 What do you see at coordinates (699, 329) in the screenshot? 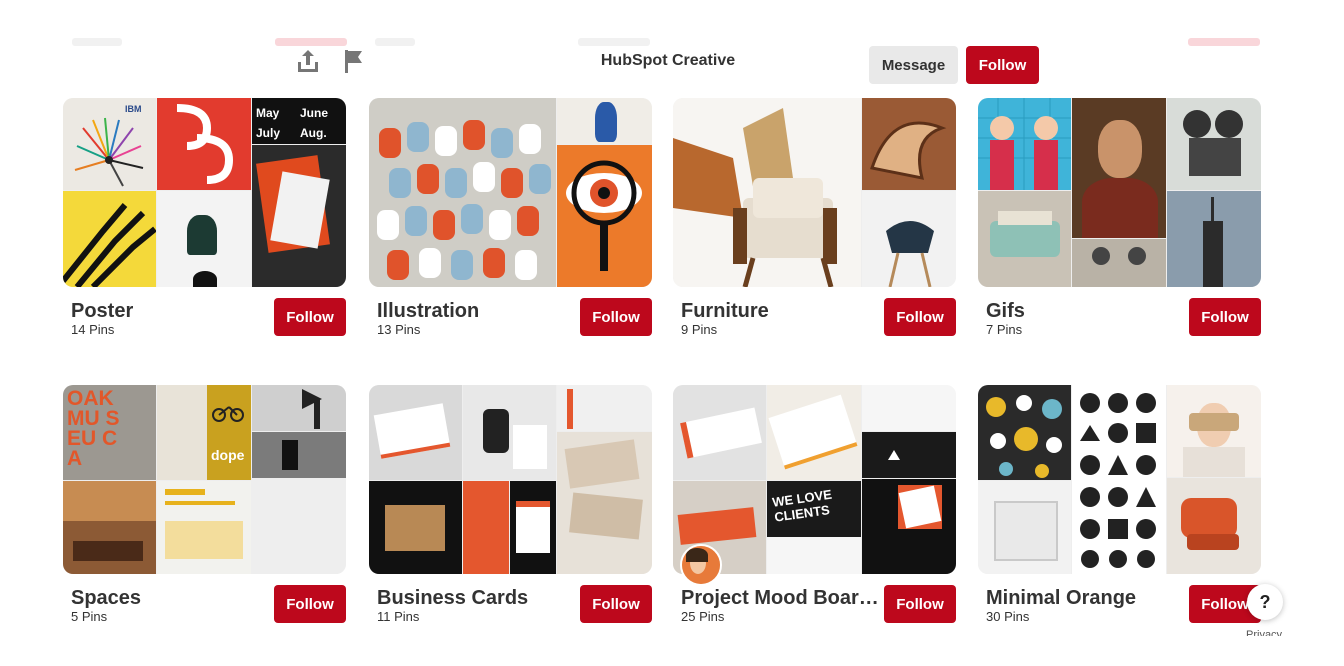
I see `board-pin-count: 9 Pins` at bounding box center [699, 329].